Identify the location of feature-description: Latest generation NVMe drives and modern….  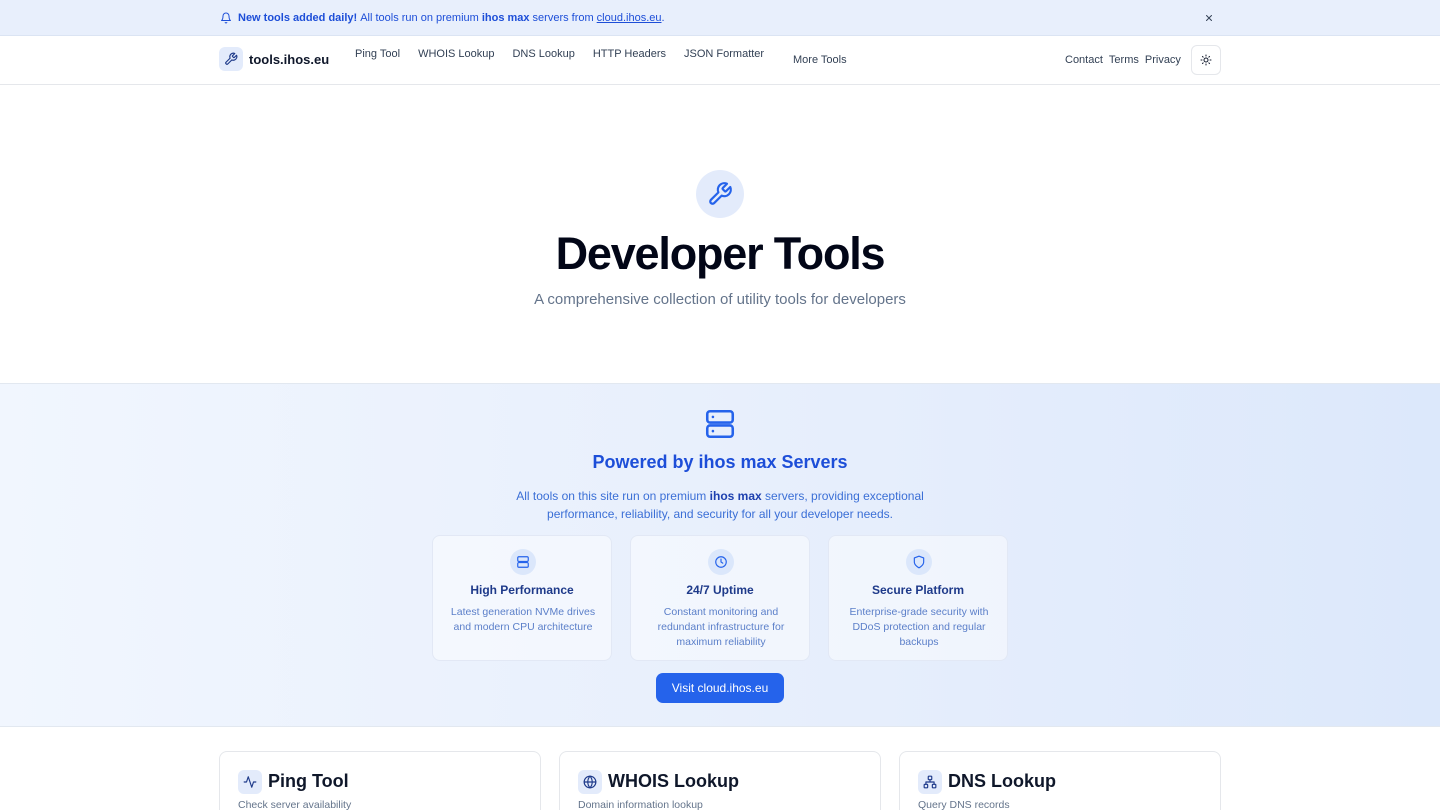
(523, 619).